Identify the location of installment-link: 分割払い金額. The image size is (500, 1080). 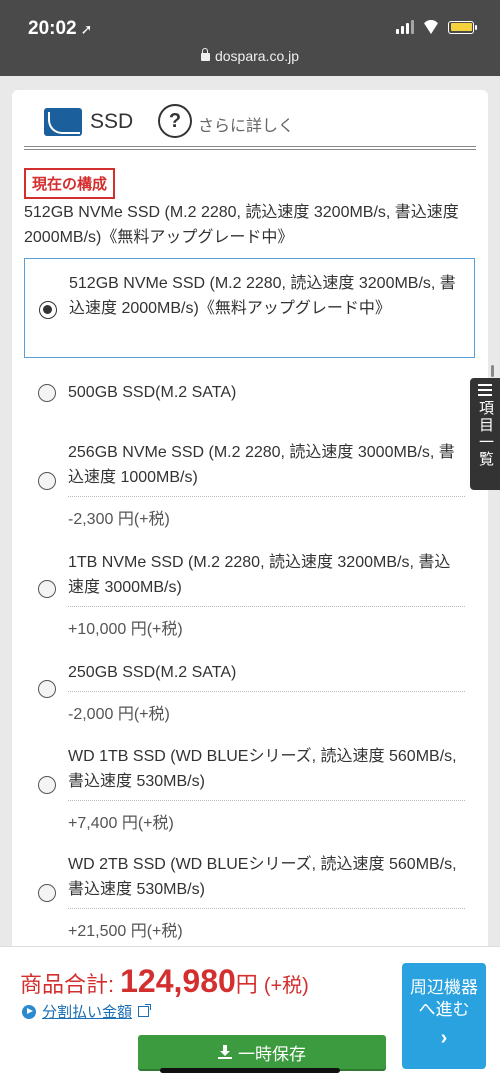
(87, 1011).